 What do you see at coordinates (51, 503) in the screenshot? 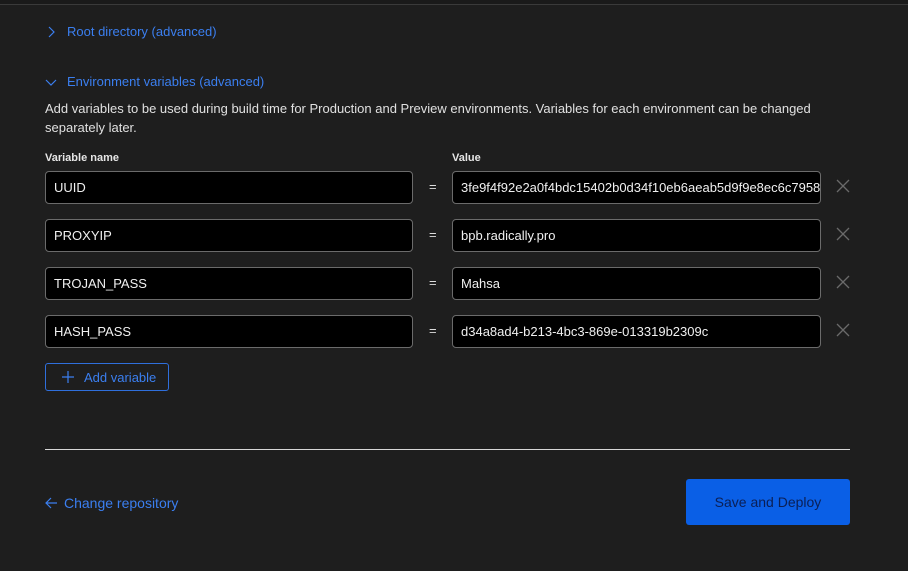
I see `arrow-left-icon` at bounding box center [51, 503].